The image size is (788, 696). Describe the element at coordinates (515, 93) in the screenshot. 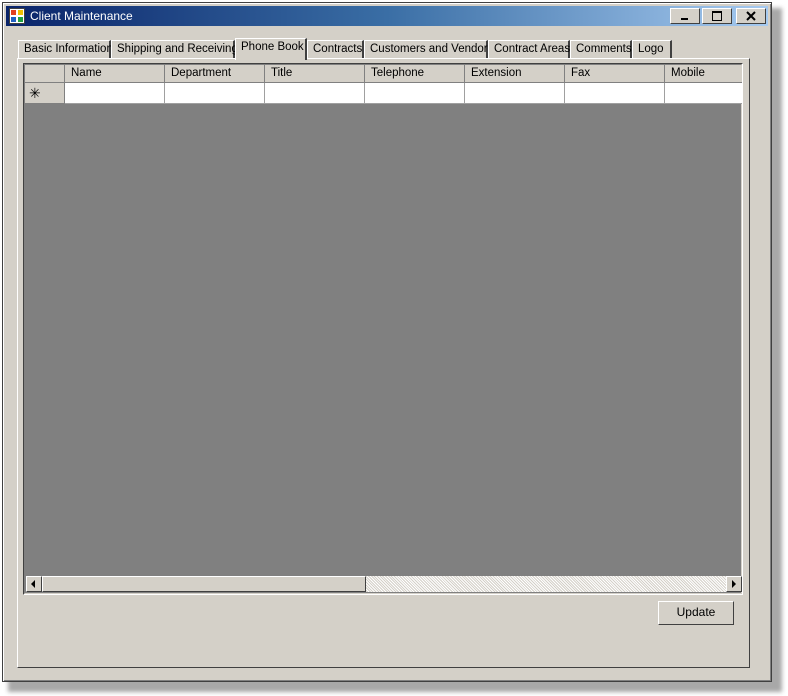

I see `cell-extension` at that location.